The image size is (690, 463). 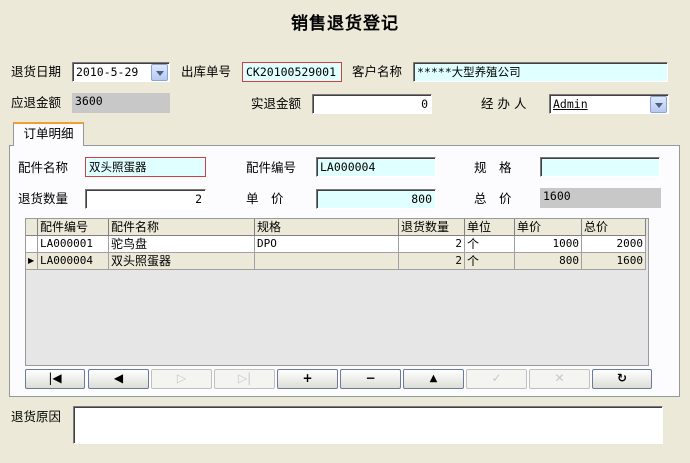 I want to click on total-label: 总 价, so click(x=493, y=198).